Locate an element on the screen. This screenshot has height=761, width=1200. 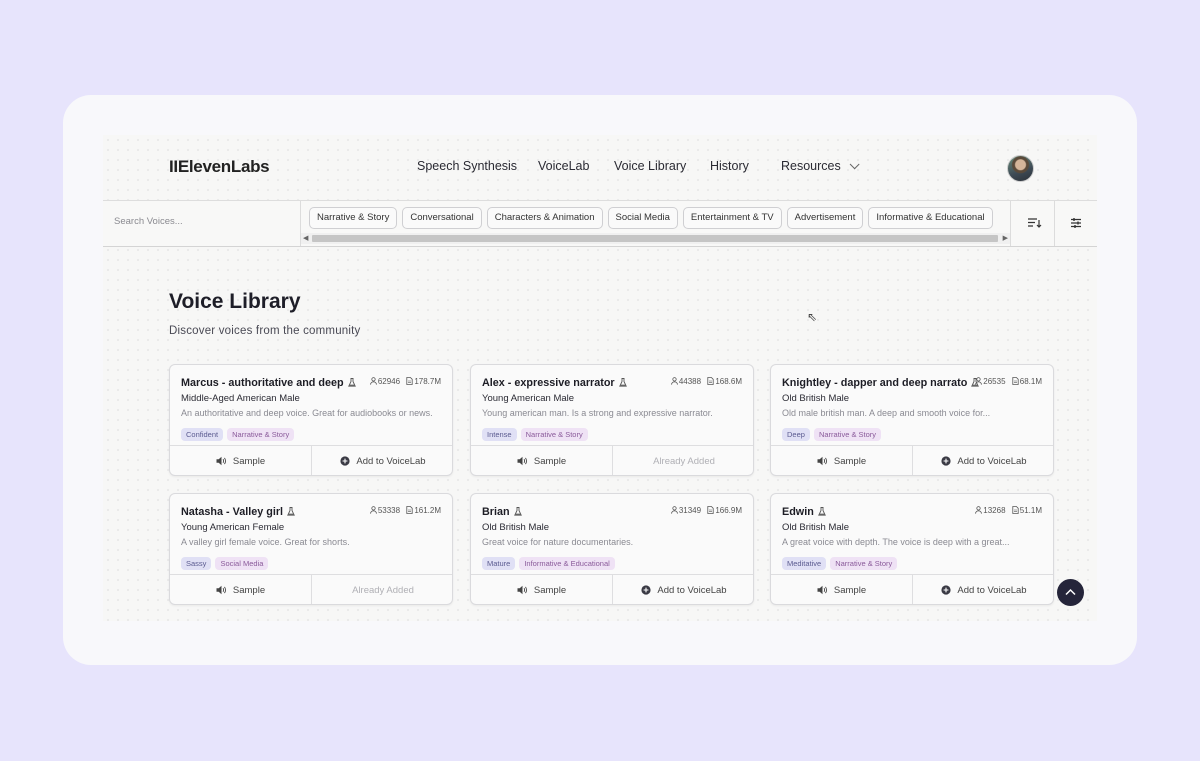
characters-count: 166.9M is located at coordinates (728, 510).